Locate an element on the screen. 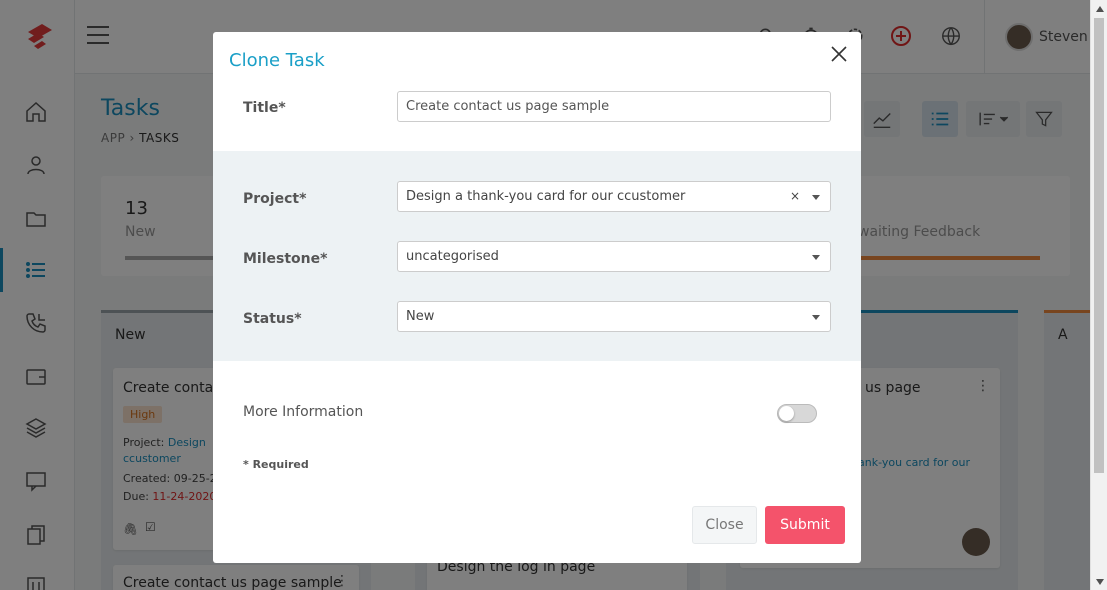 This screenshot has width=1107, height=590. status-row: Status* New is located at coordinates (537, 331).